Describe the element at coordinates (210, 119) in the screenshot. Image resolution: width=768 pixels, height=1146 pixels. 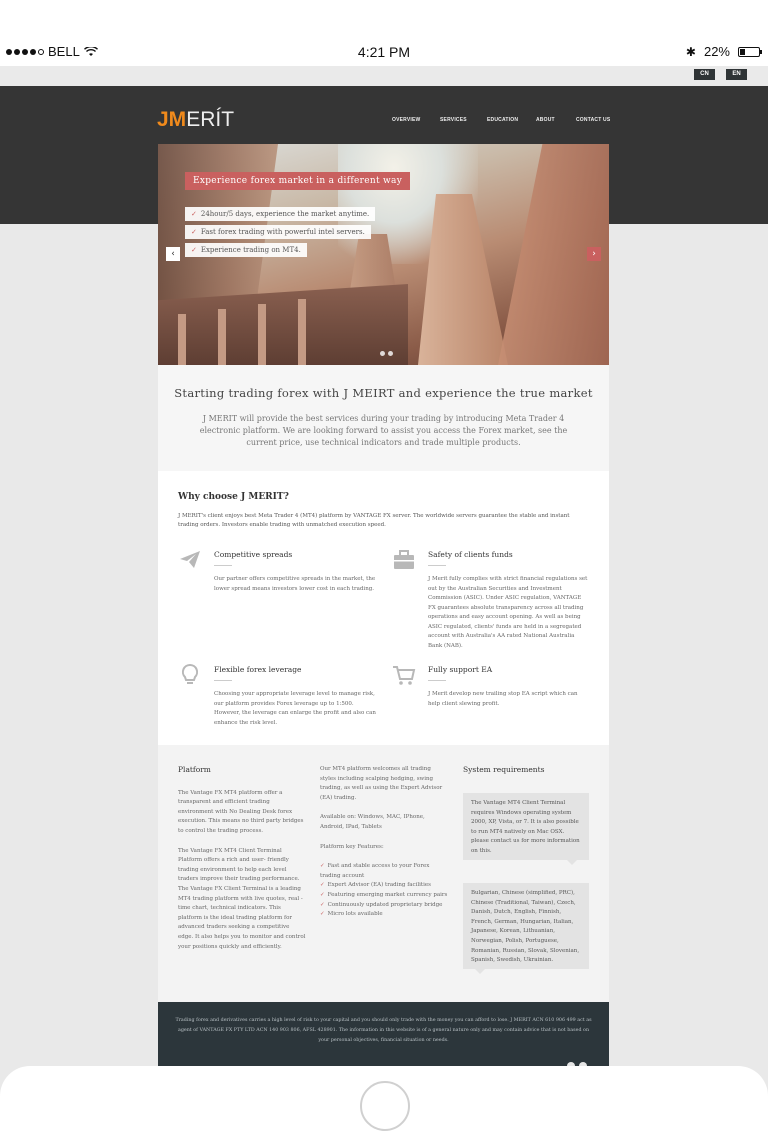
I see `logo-text: ERÍT` at that location.